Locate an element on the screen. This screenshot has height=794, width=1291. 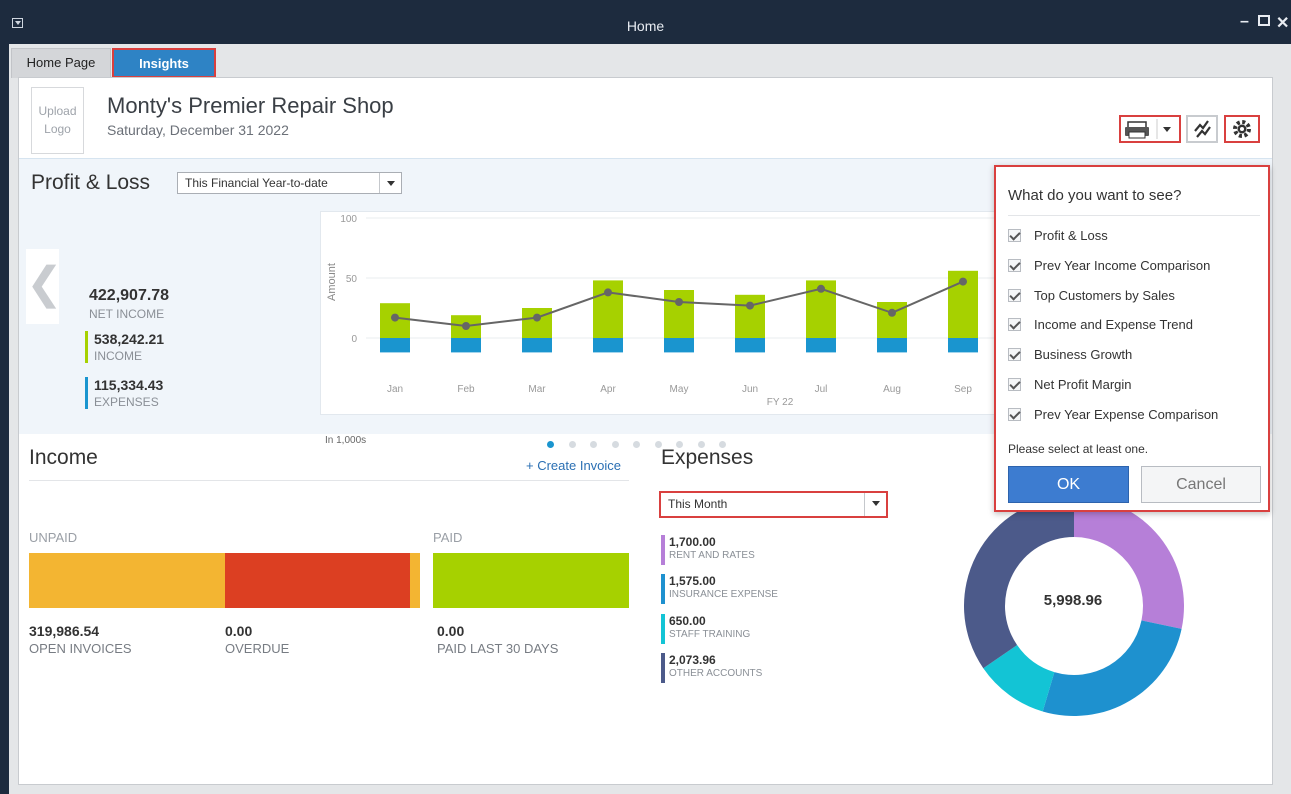
expense-value-training: 650.00 is located at coordinates (687, 621).